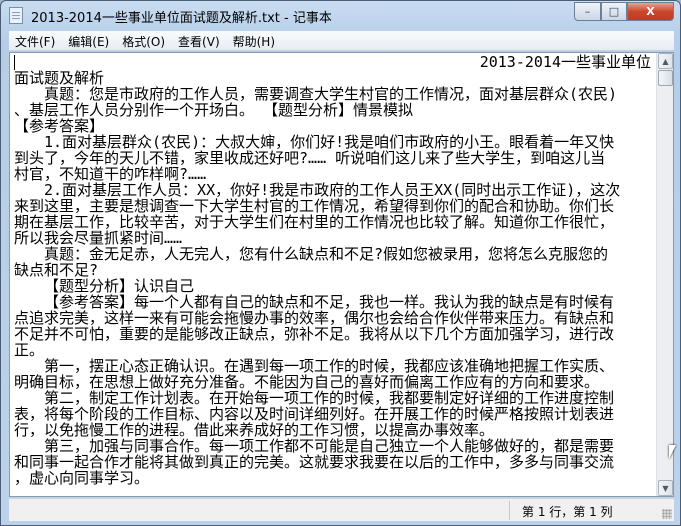 This screenshot has height=526, width=681. I want to click on minimize-button: –, so click(587, 11).